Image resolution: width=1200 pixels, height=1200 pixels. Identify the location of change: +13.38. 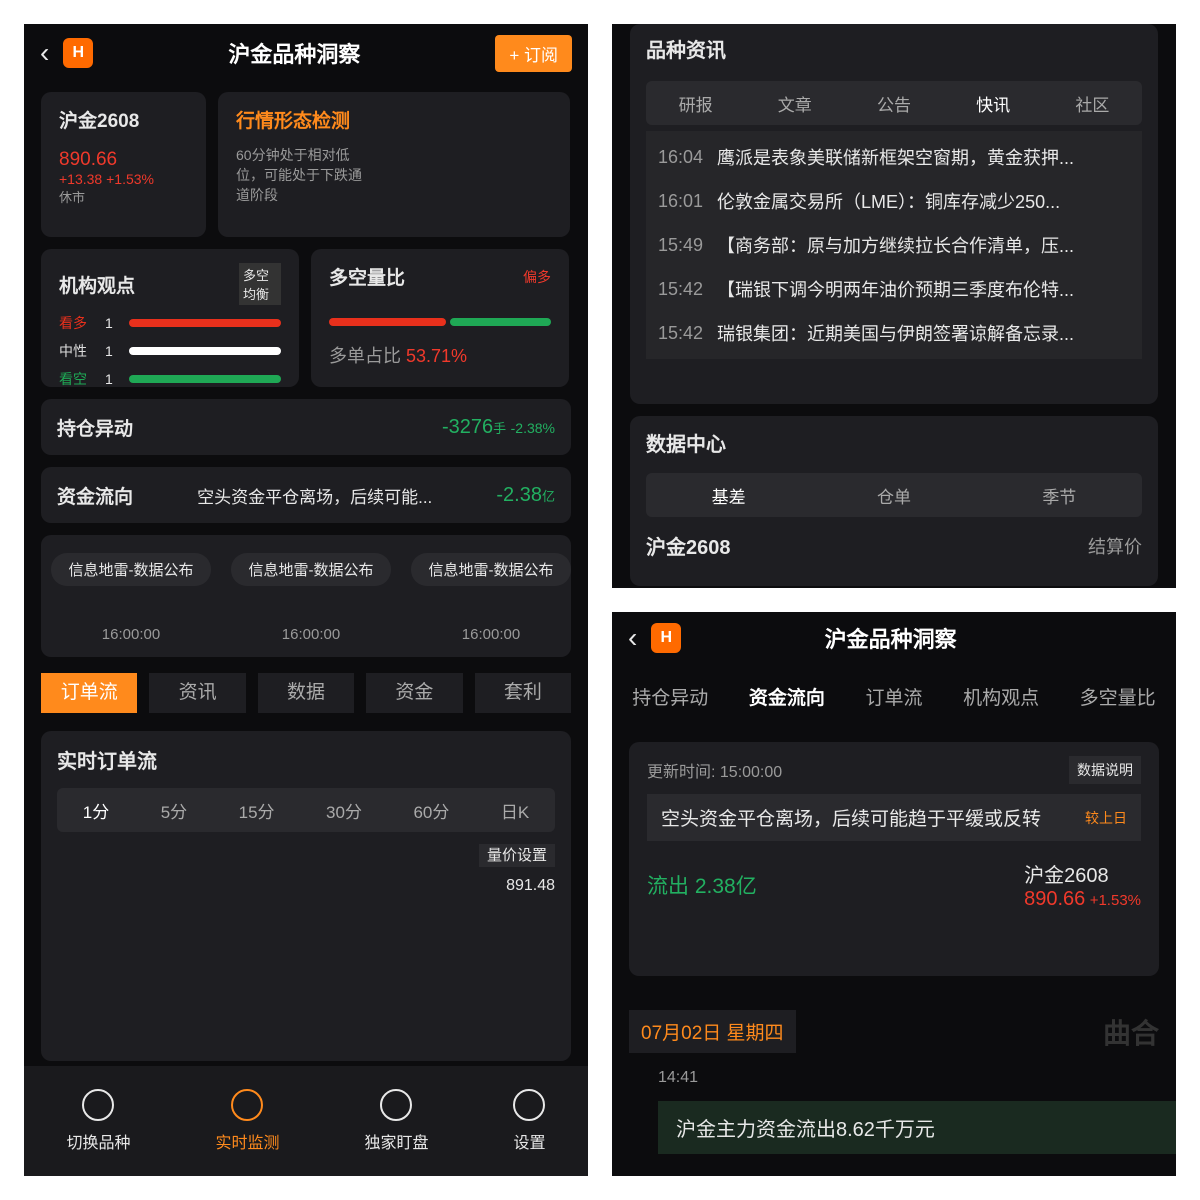
(81, 179).